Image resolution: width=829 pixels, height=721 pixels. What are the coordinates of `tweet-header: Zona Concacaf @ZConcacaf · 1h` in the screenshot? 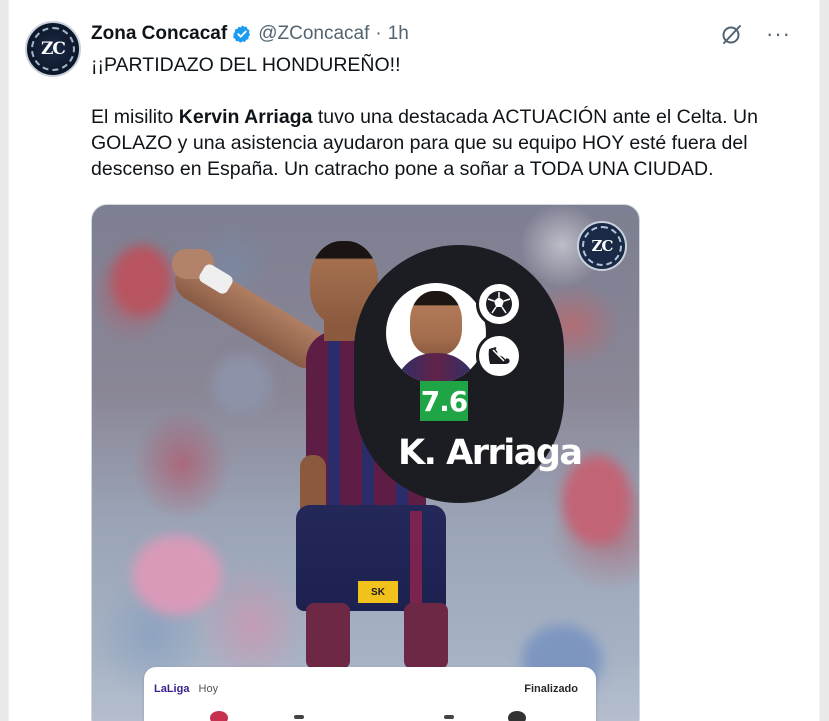 It's located at (250, 34).